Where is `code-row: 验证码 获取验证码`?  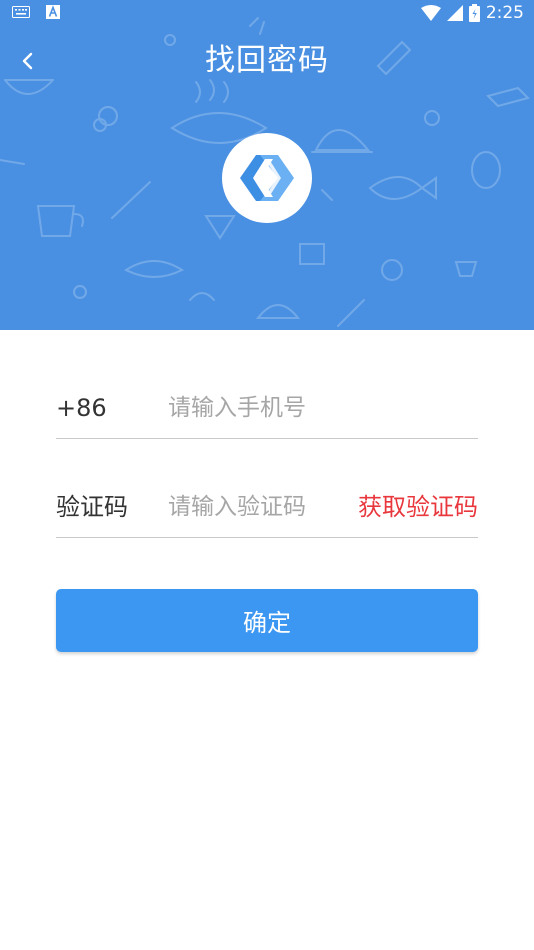
code-row: 验证码 获取验证码 is located at coordinates (267, 508).